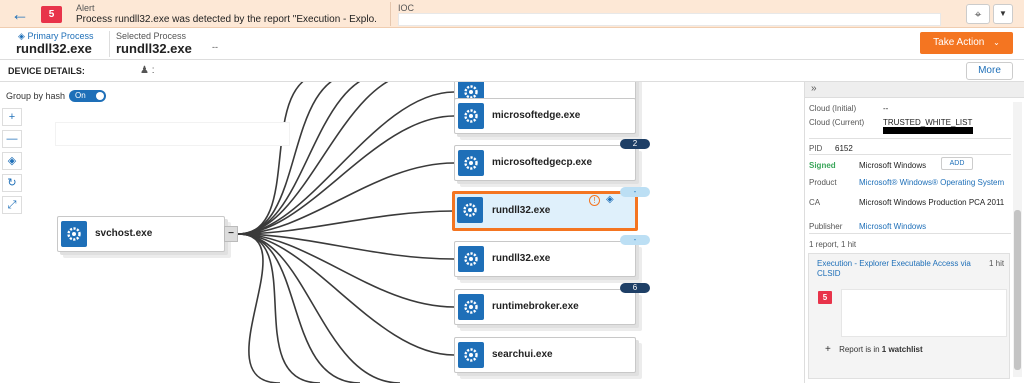 This screenshot has height=383, width=1024. Describe the element at coordinates (932, 202) in the screenshot. I see `ca-value: Microsoft Windows Production PCA 2011` at that location.